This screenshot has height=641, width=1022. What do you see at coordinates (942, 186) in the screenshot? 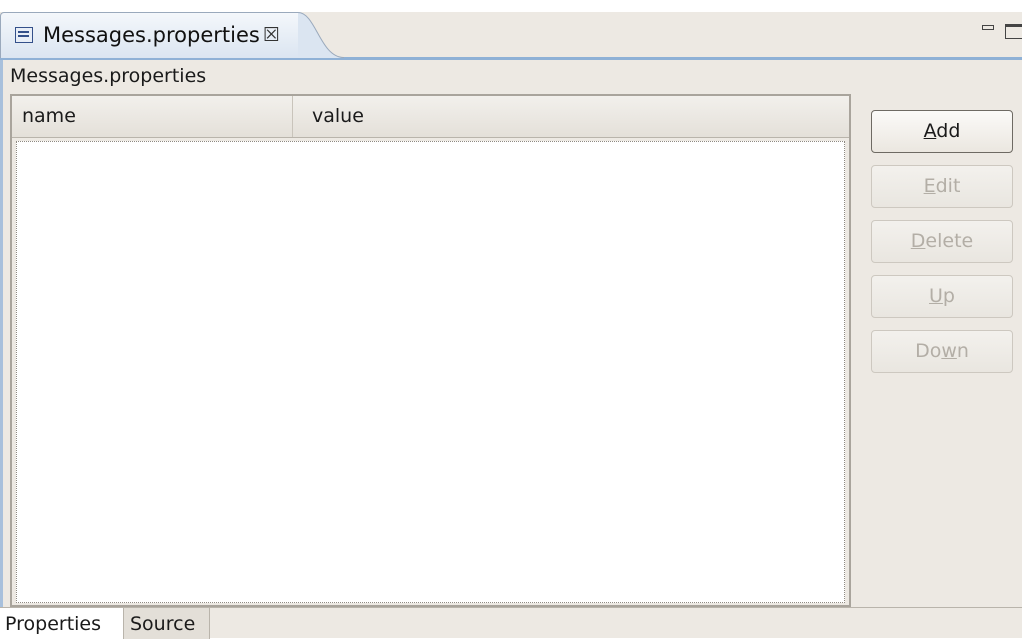
I see `edit-button: Edit` at bounding box center [942, 186].